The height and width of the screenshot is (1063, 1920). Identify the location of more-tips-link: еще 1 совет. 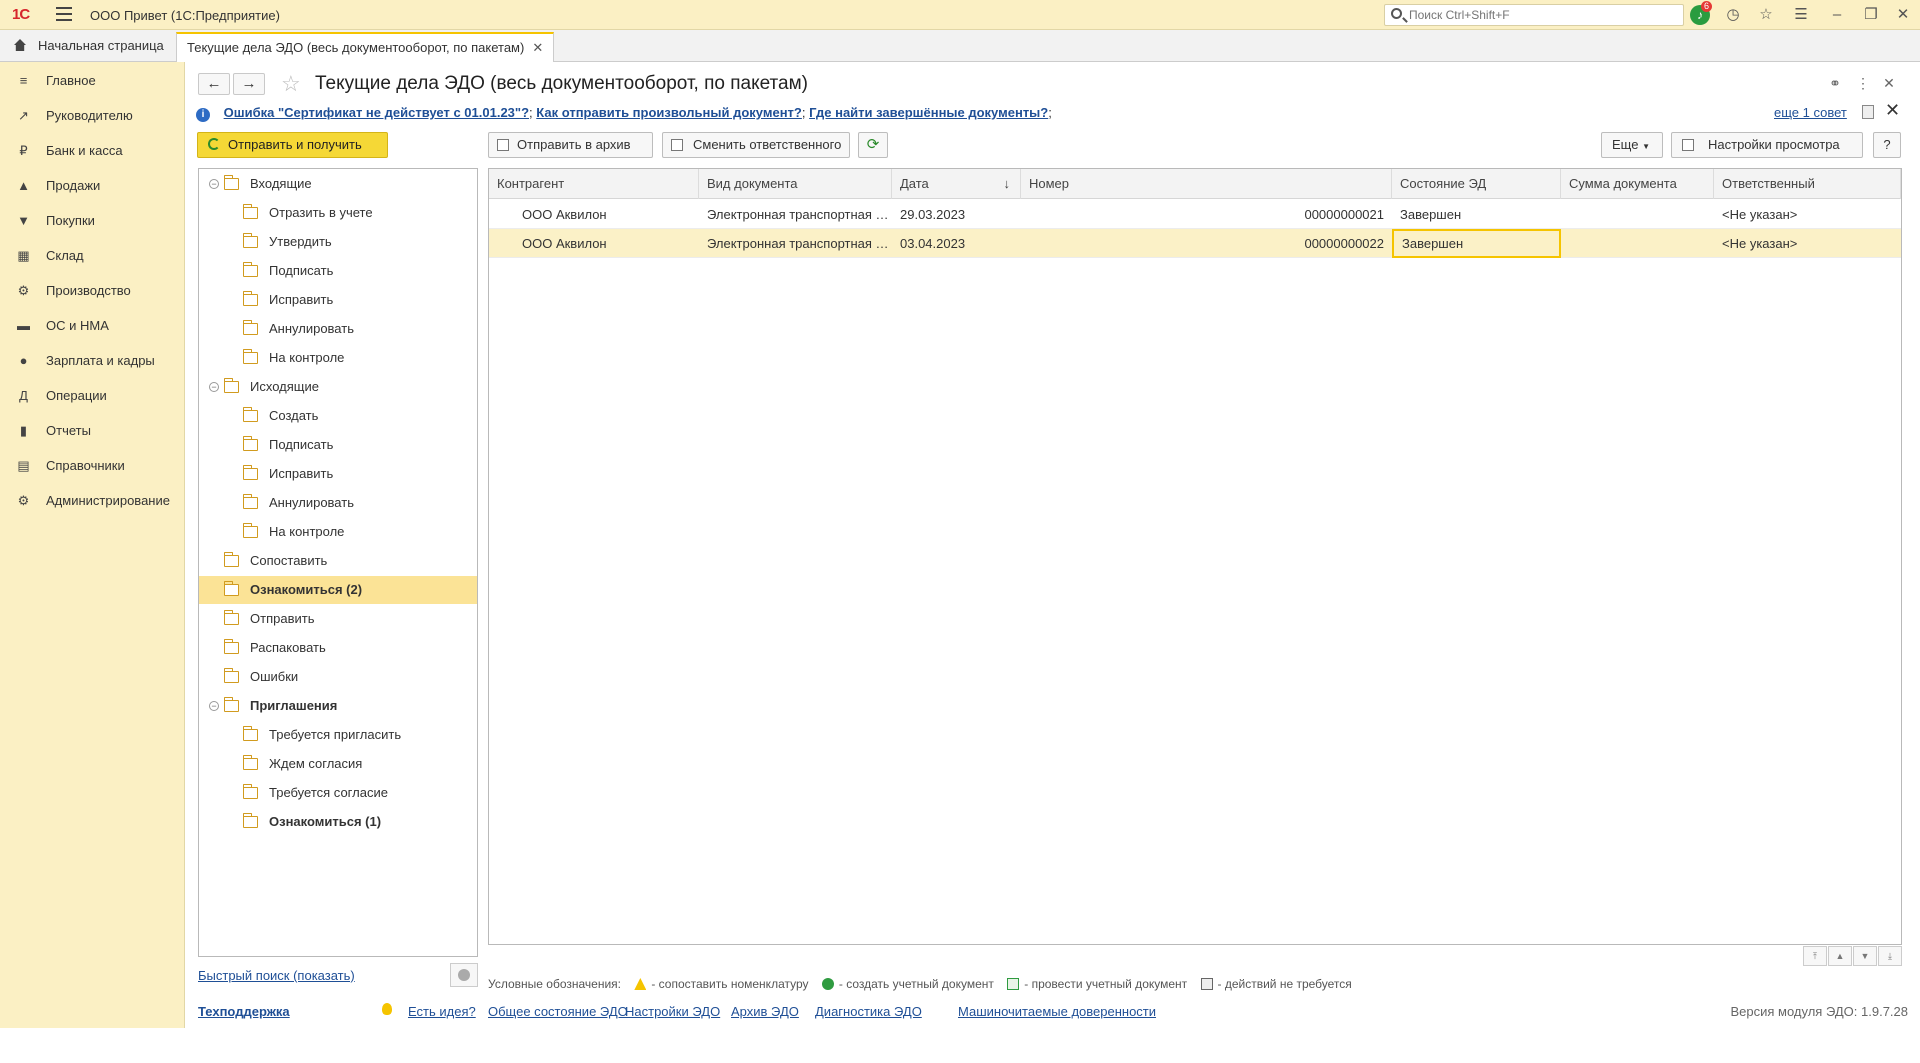
(1810, 112).